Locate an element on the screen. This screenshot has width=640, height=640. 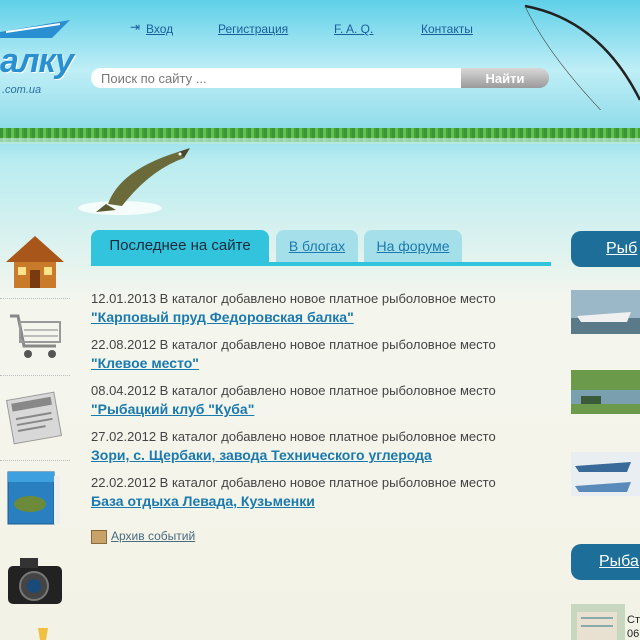
nav-register: Регистрация is located at coordinates (253, 29).